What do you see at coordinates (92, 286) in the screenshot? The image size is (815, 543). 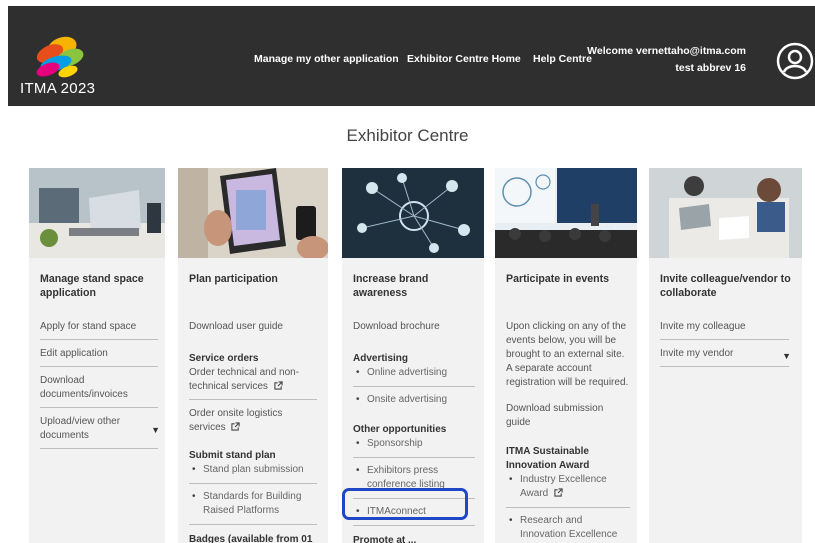 I see `card-title: Manage stand space application` at bounding box center [92, 286].